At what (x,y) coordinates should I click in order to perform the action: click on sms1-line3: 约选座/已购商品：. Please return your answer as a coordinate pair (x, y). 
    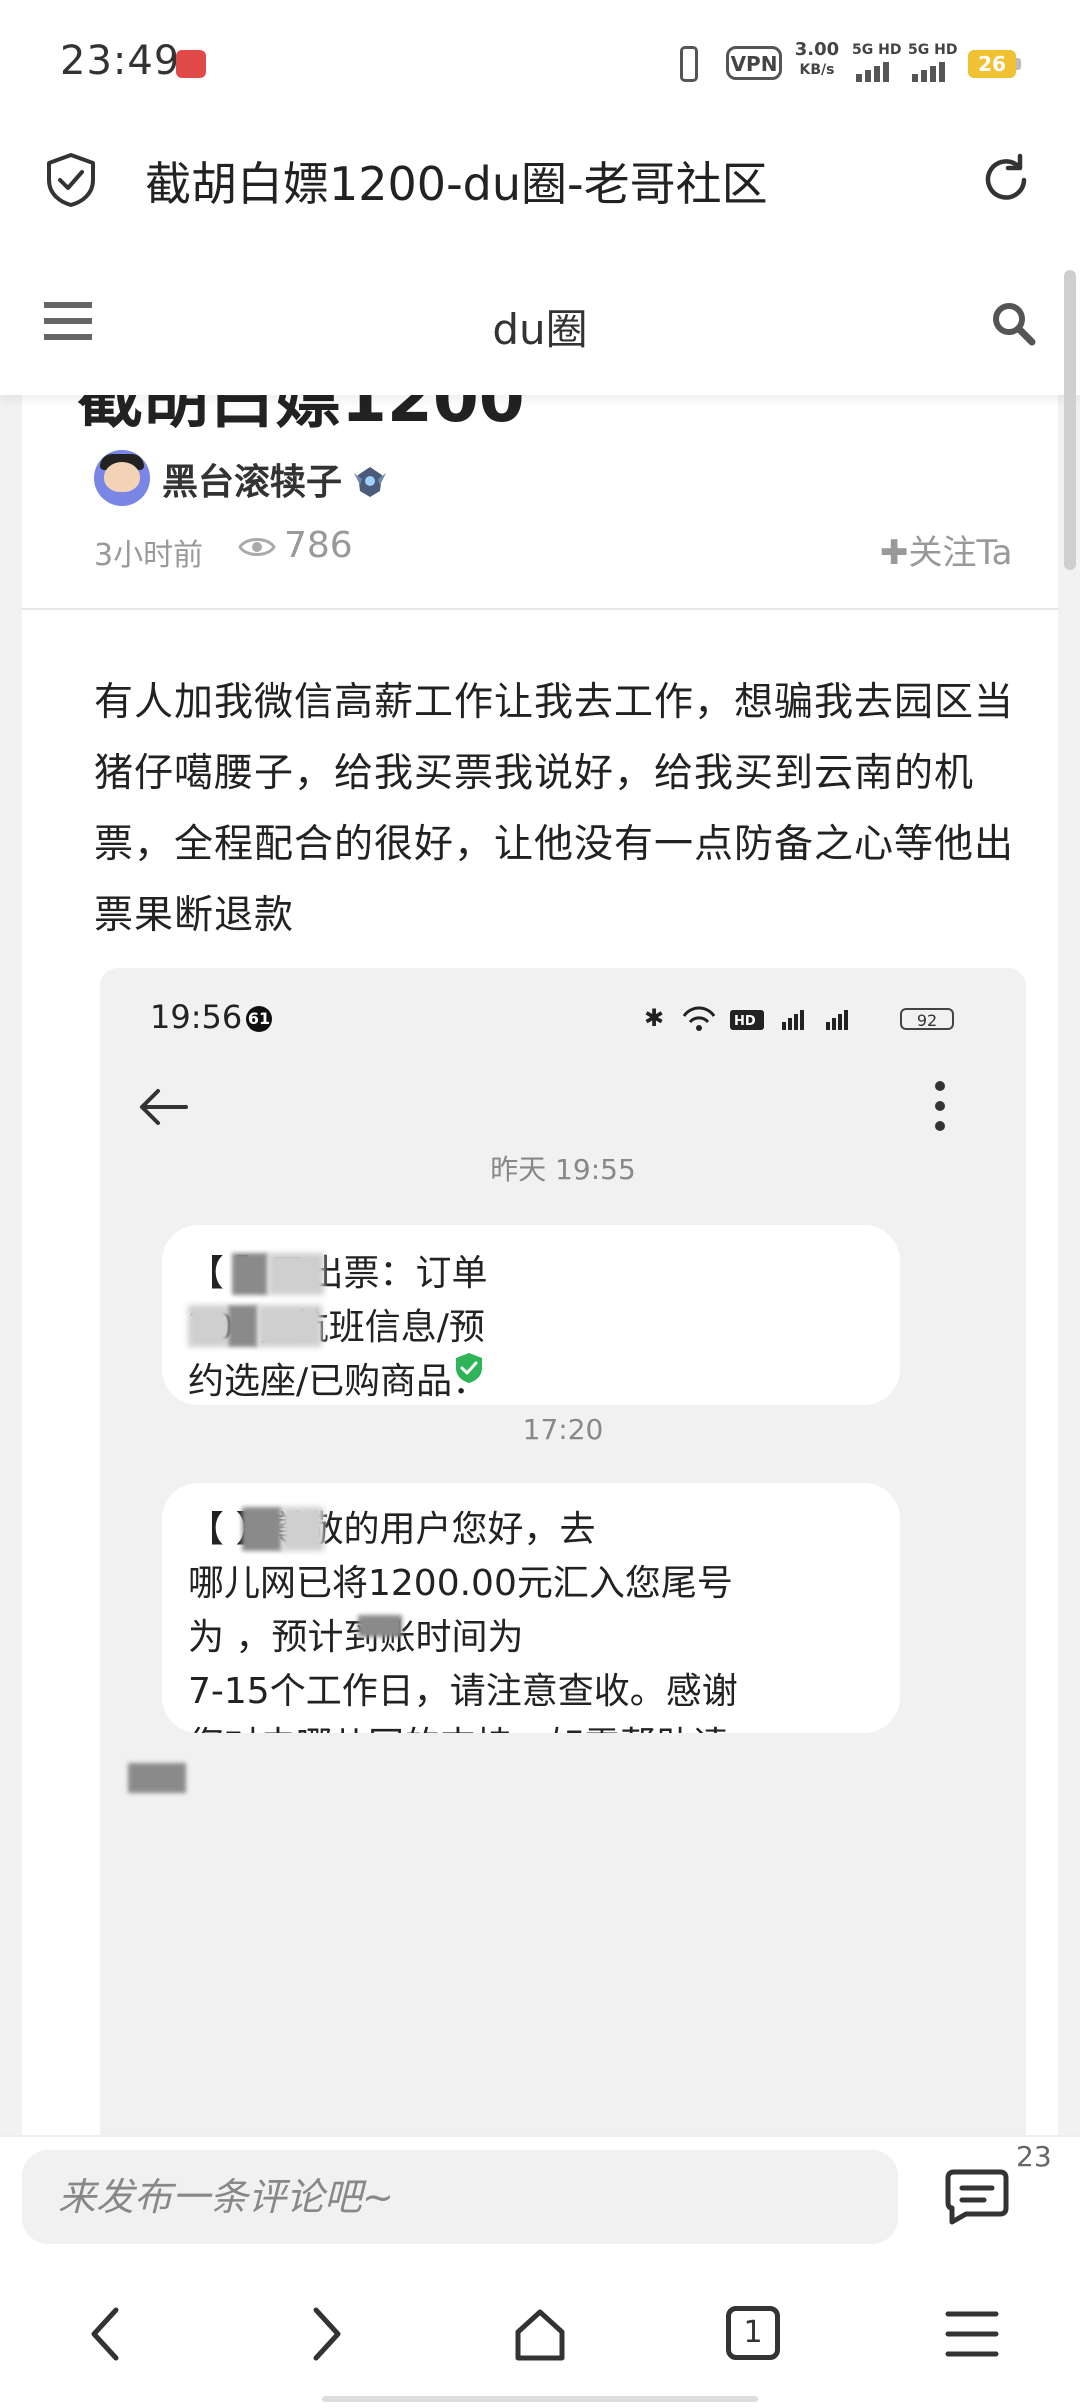
    Looking at the image, I should click on (338, 1381).